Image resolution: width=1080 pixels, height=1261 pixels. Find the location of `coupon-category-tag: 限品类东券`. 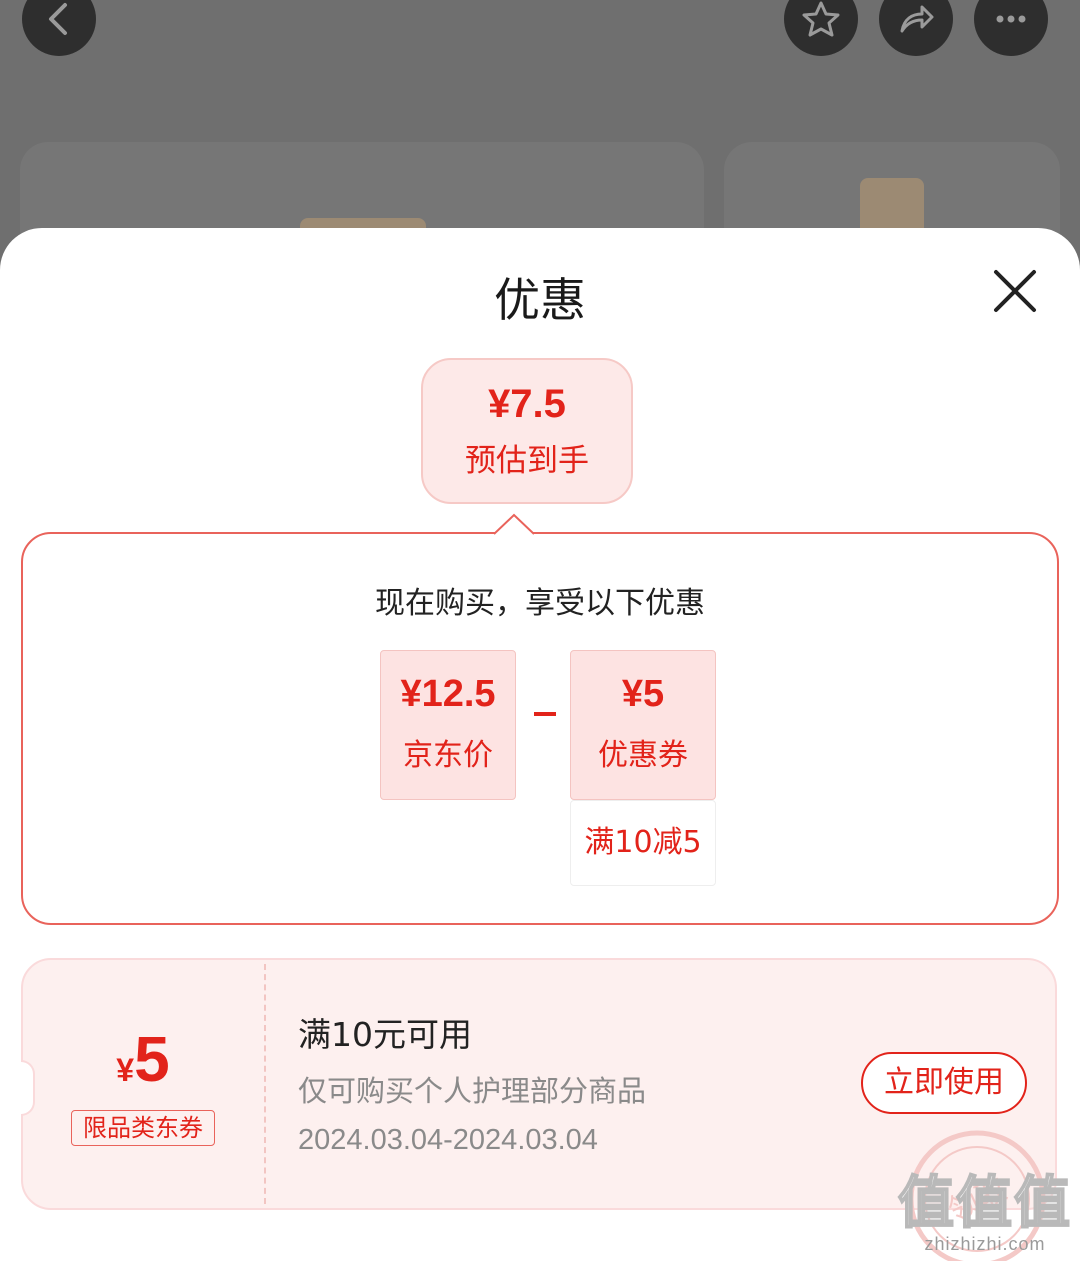

coupon-category-tag: 限品类东券 is located at coordinates (143, 1128).